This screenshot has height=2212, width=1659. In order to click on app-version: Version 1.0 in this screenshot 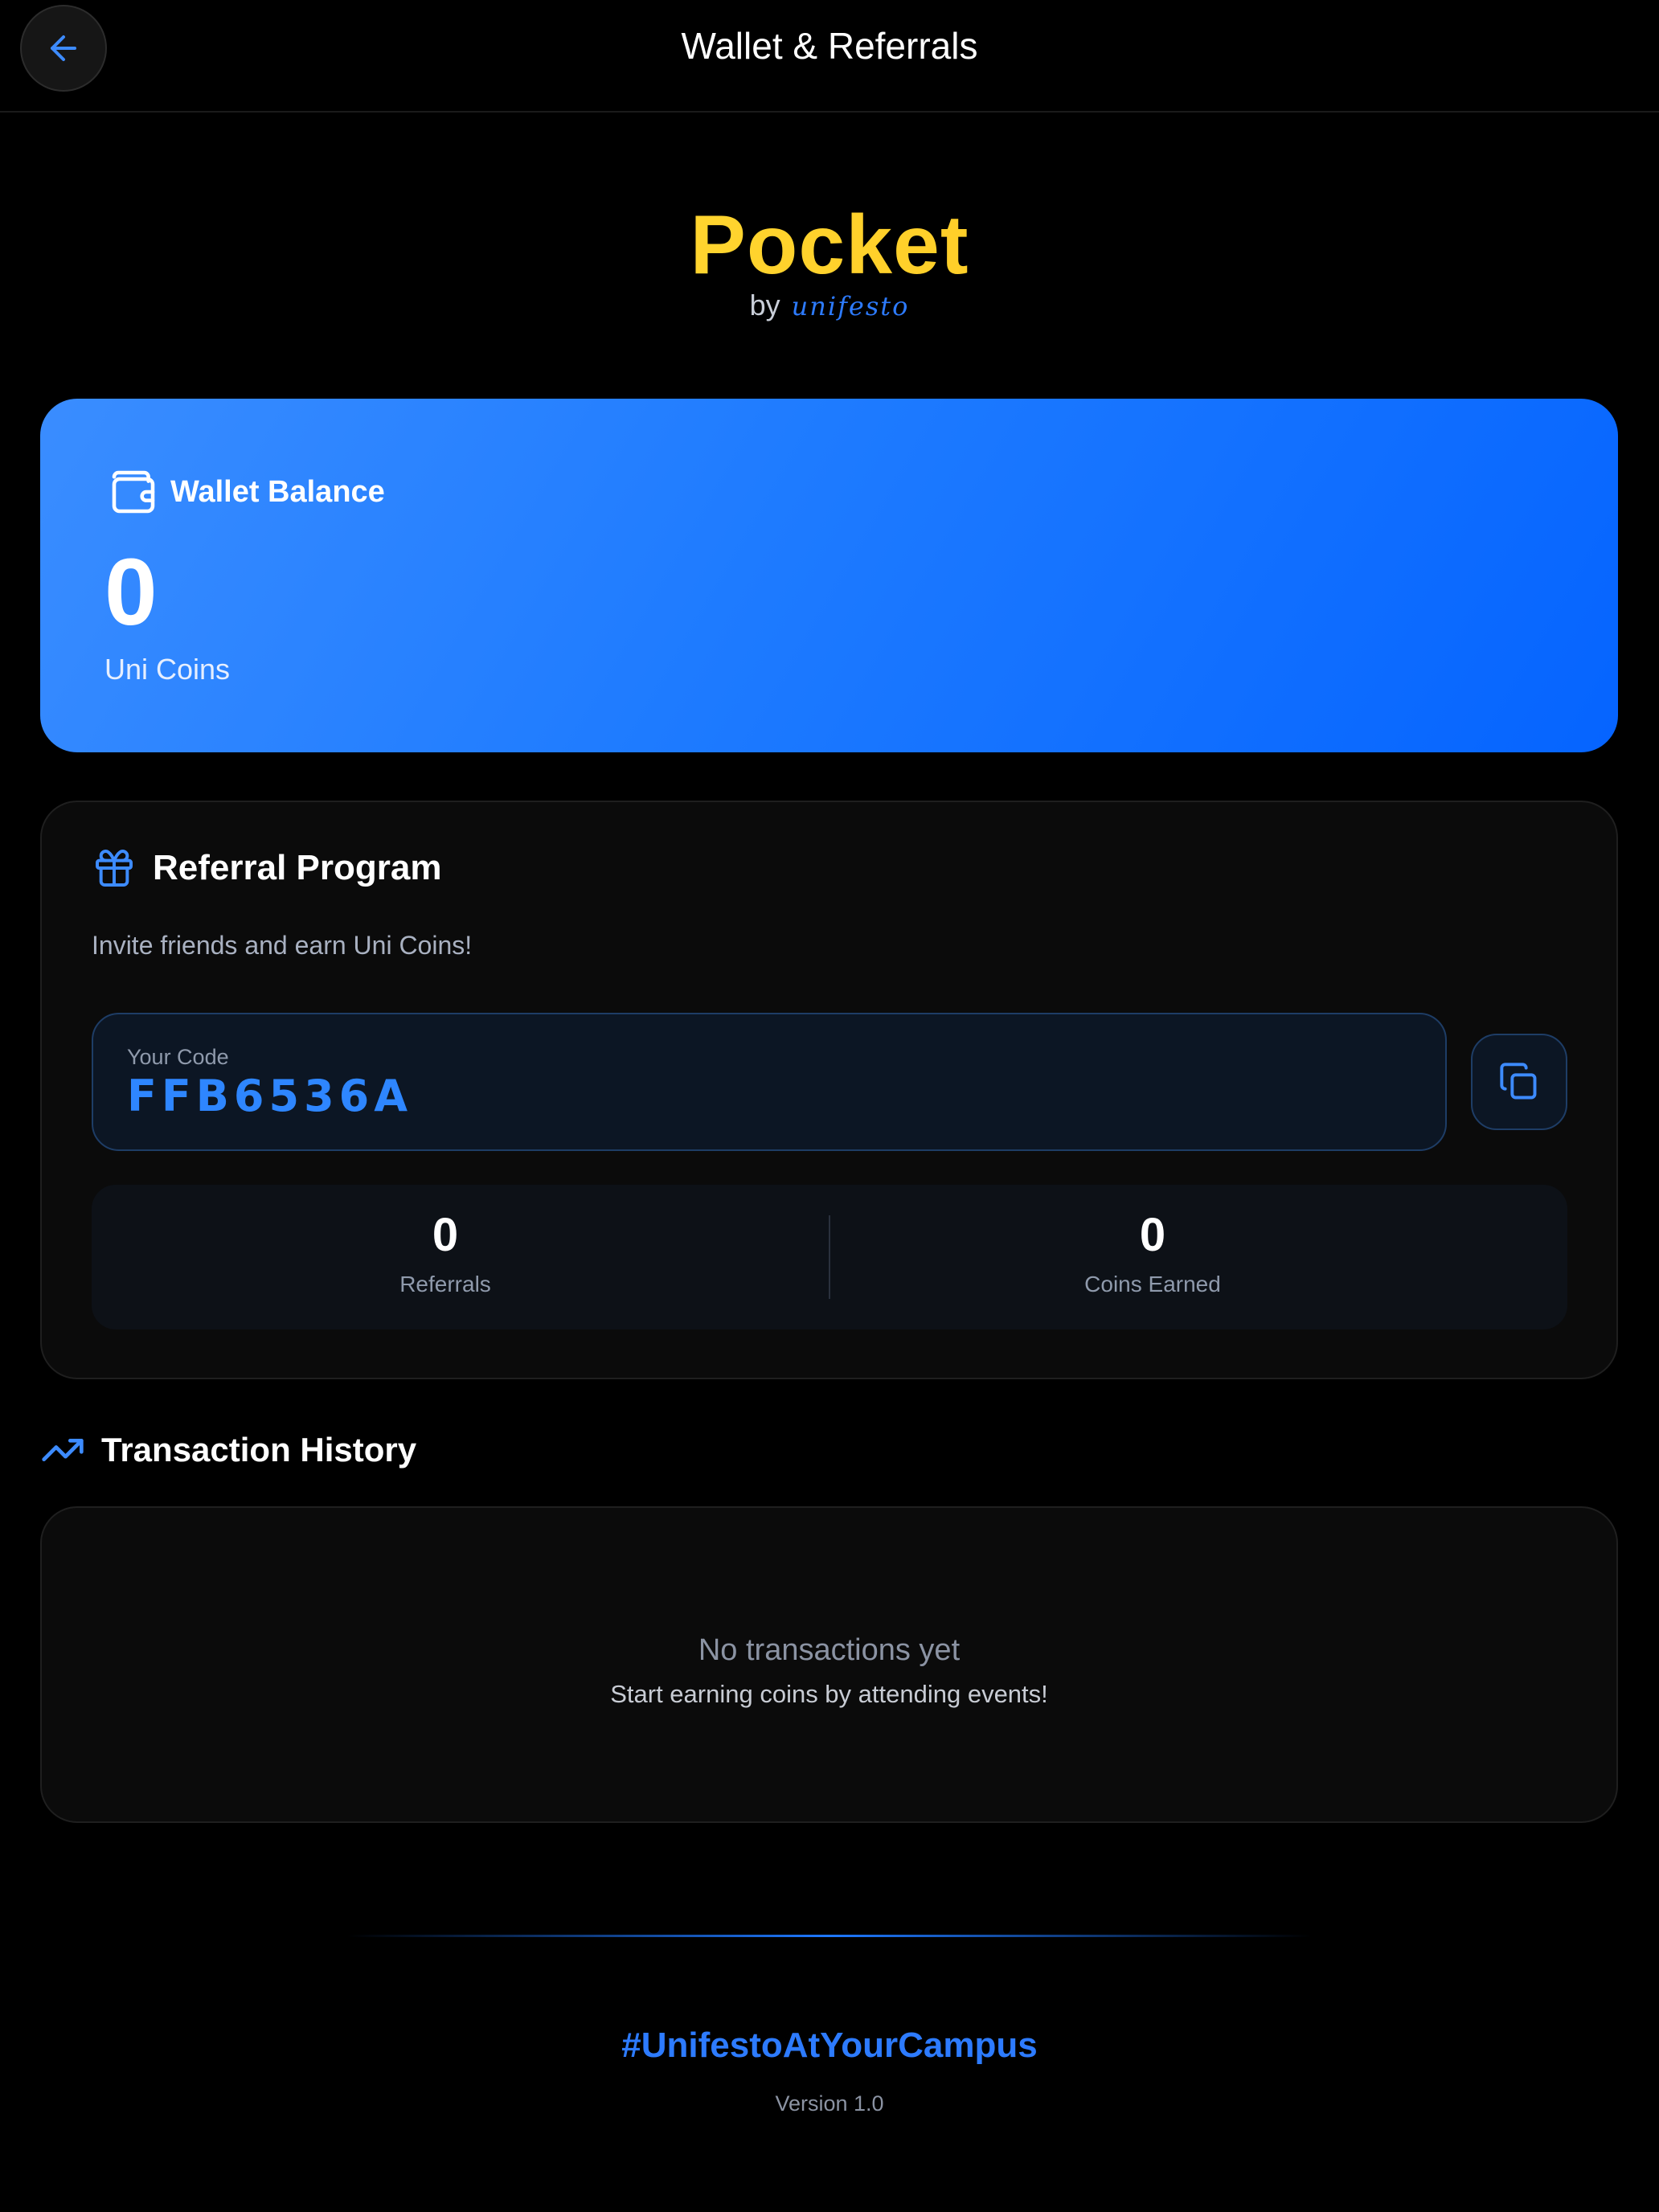, I will do `click(829, 2103)`.